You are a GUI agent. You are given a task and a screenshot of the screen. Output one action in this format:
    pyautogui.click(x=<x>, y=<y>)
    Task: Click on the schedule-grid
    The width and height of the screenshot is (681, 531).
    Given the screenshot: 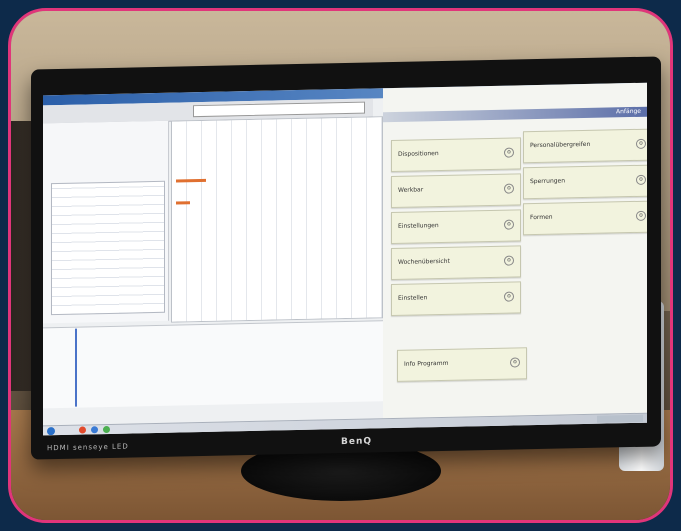 What is the action you would take?
    pyautogui.click(x=277, y=219)
    